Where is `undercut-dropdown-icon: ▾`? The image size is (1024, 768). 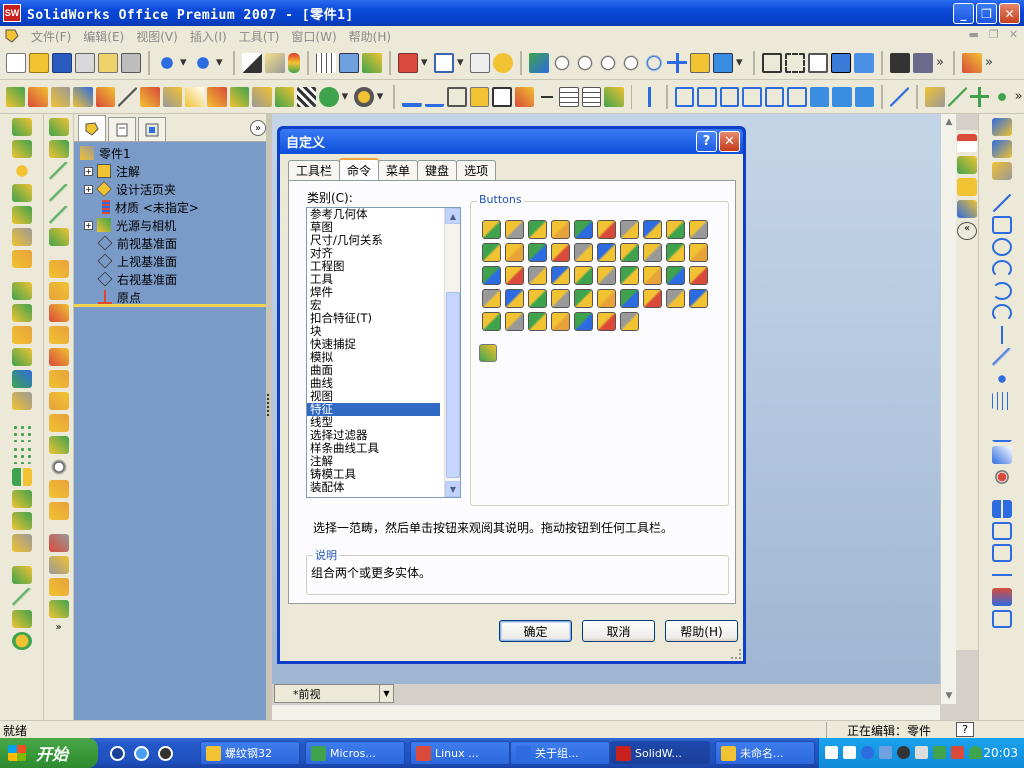
undercut-dropdown-icon: ▾ is located at coordinates (347, 96).